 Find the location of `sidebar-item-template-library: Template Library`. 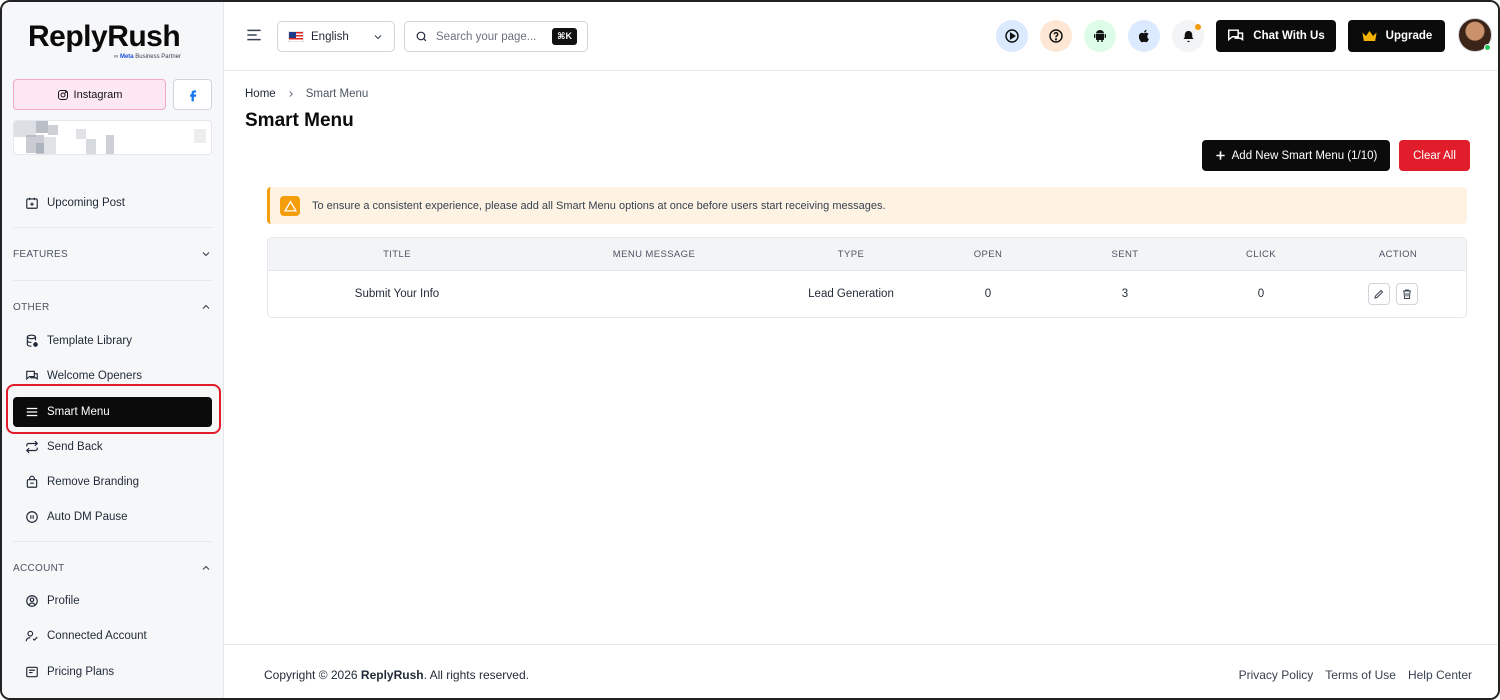

sidebar-item-template-library: Template Library is located at coordinates (112, 341).